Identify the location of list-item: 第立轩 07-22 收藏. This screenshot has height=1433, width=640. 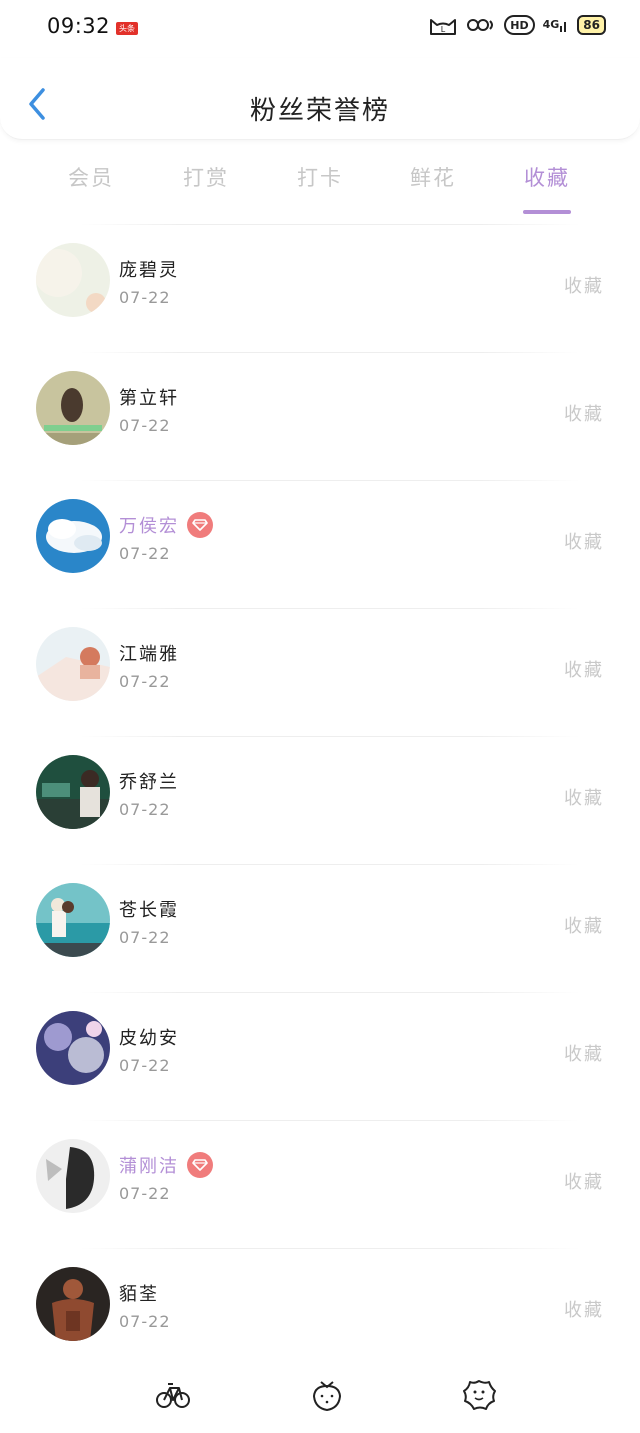
(320, 416).